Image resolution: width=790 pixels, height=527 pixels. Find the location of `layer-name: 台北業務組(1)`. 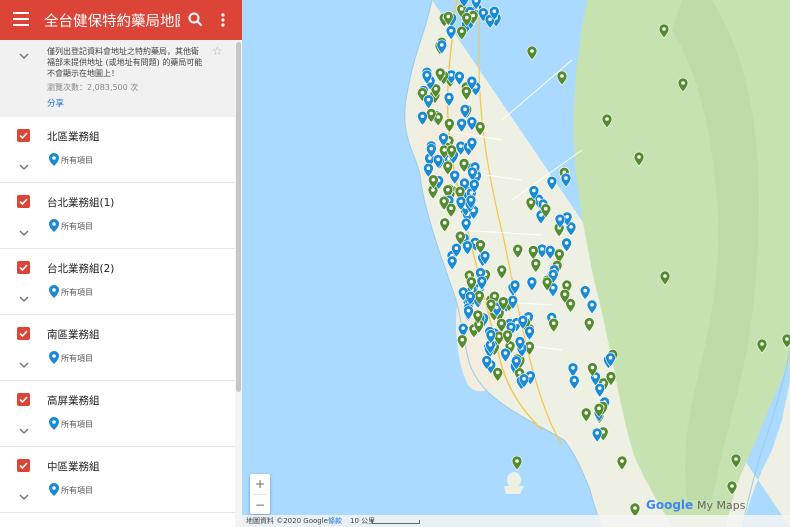

layer-name: 台北業務組(1) is located at coordinates (80, 202).